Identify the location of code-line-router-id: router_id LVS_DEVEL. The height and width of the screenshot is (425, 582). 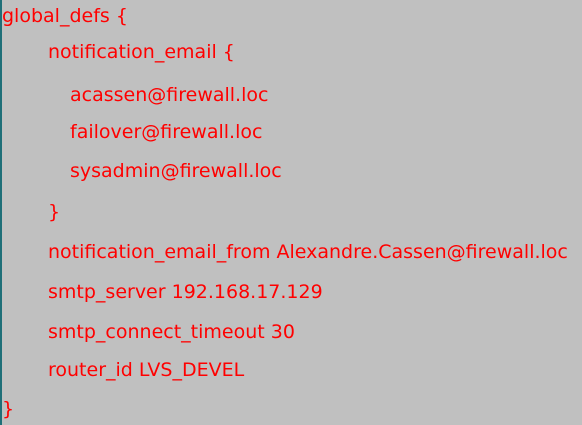
(146, 370).